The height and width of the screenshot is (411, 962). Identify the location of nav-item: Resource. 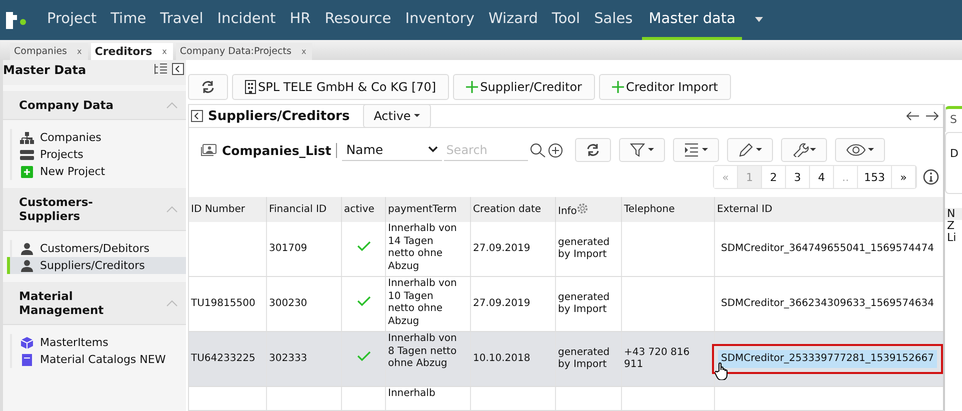
(358, 20).